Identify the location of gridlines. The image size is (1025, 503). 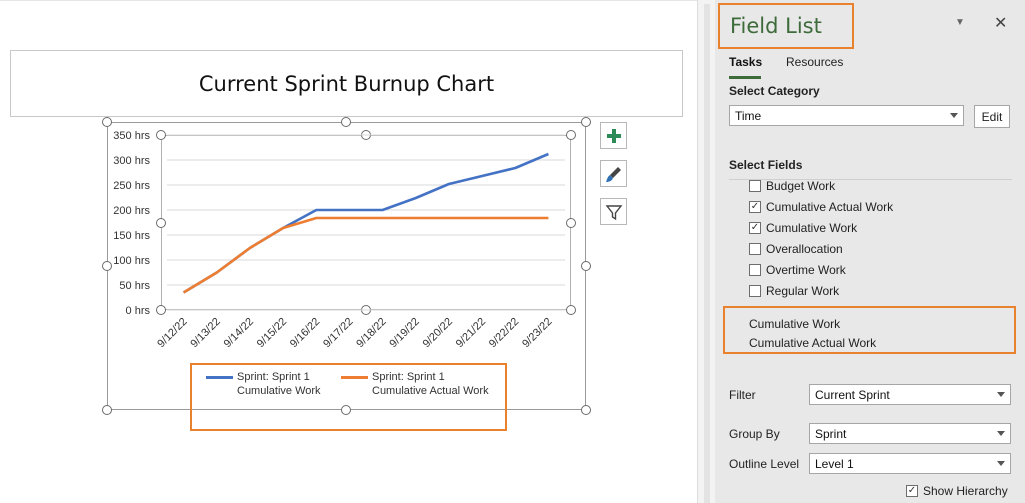
(366, 222).